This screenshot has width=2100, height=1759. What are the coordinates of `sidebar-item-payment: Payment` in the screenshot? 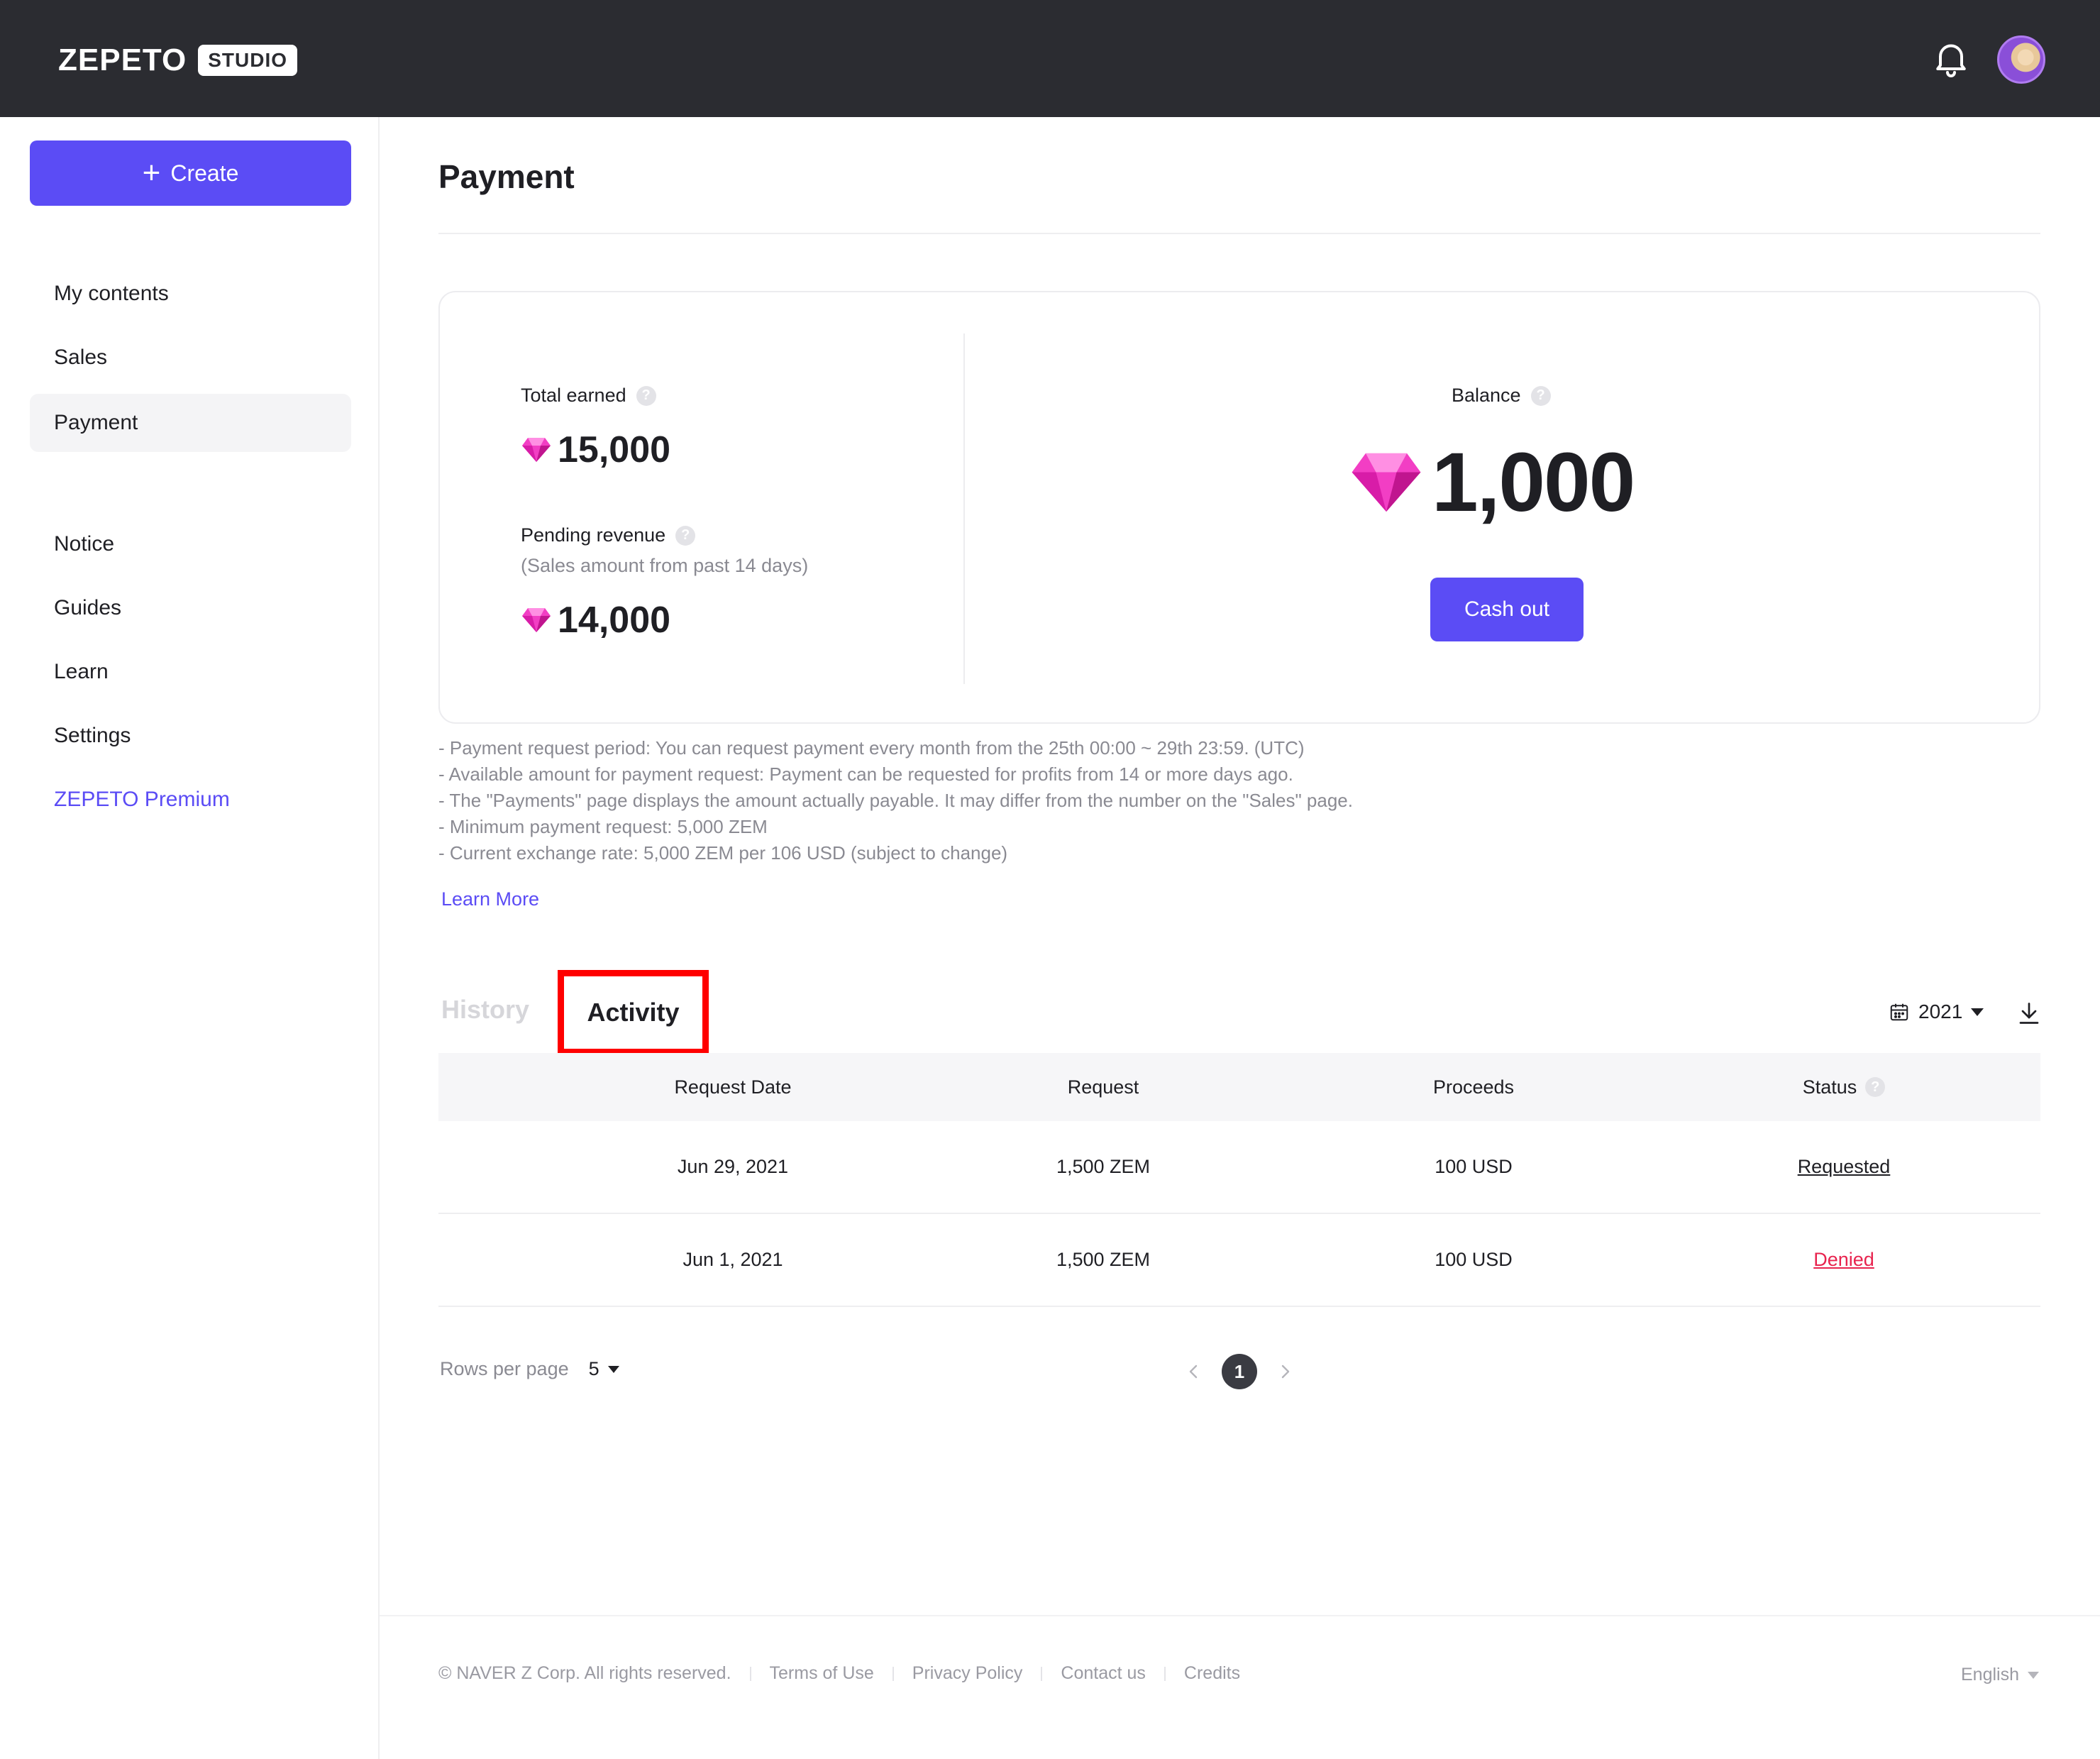 It's located at (190, 423).